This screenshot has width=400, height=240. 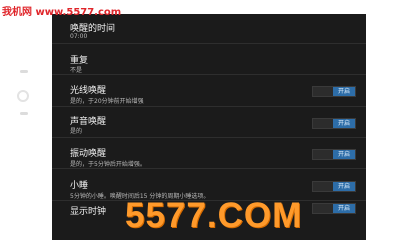 What do you see at coordinates (79, 36) in the screenshot?
I see `setting-value: 07:00` at bounding box center [79, 36].